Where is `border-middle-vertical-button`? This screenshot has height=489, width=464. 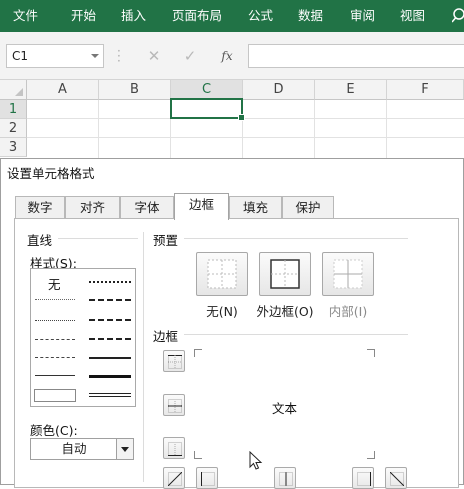
border-middle-vertical-button is located at coordinates (285, 478).